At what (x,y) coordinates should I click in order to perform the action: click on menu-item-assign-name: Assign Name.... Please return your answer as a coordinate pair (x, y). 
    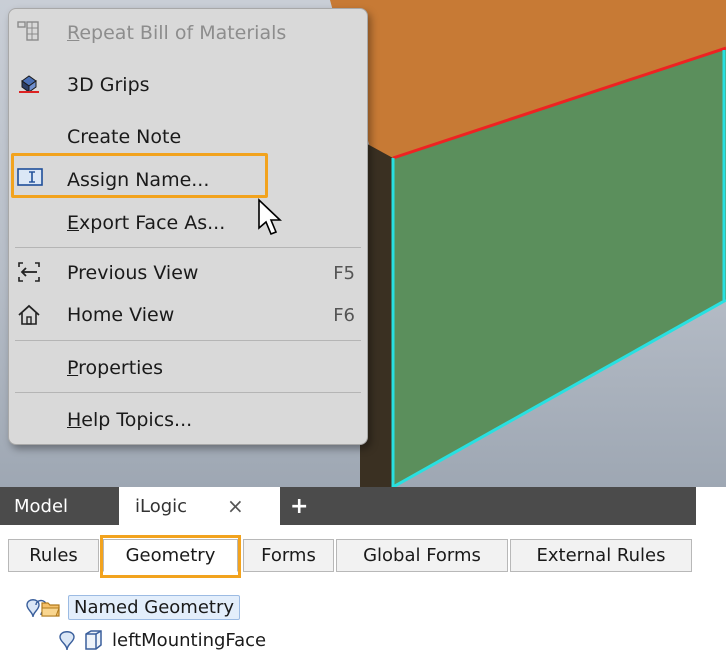
    Looking at the image, I should click on (188, 180).